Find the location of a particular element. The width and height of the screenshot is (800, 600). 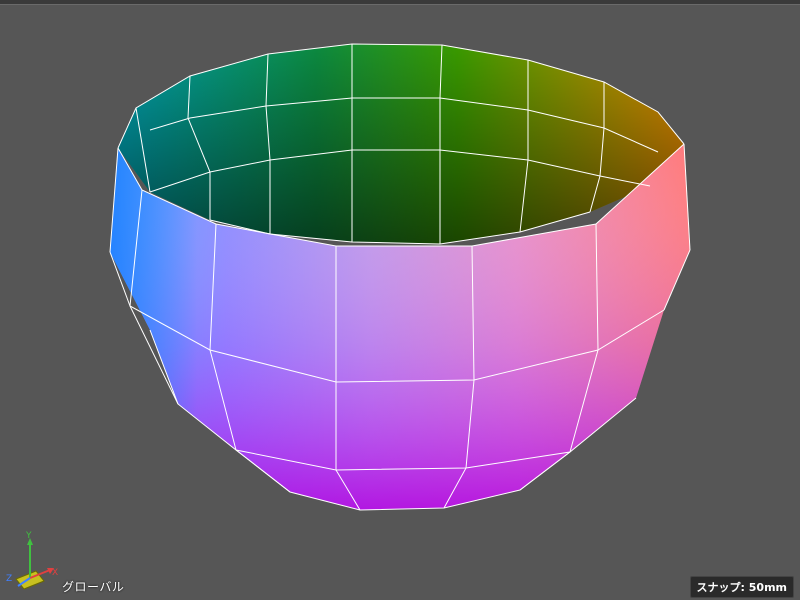

x-axis-label: X is located at coordinates (55, 573).